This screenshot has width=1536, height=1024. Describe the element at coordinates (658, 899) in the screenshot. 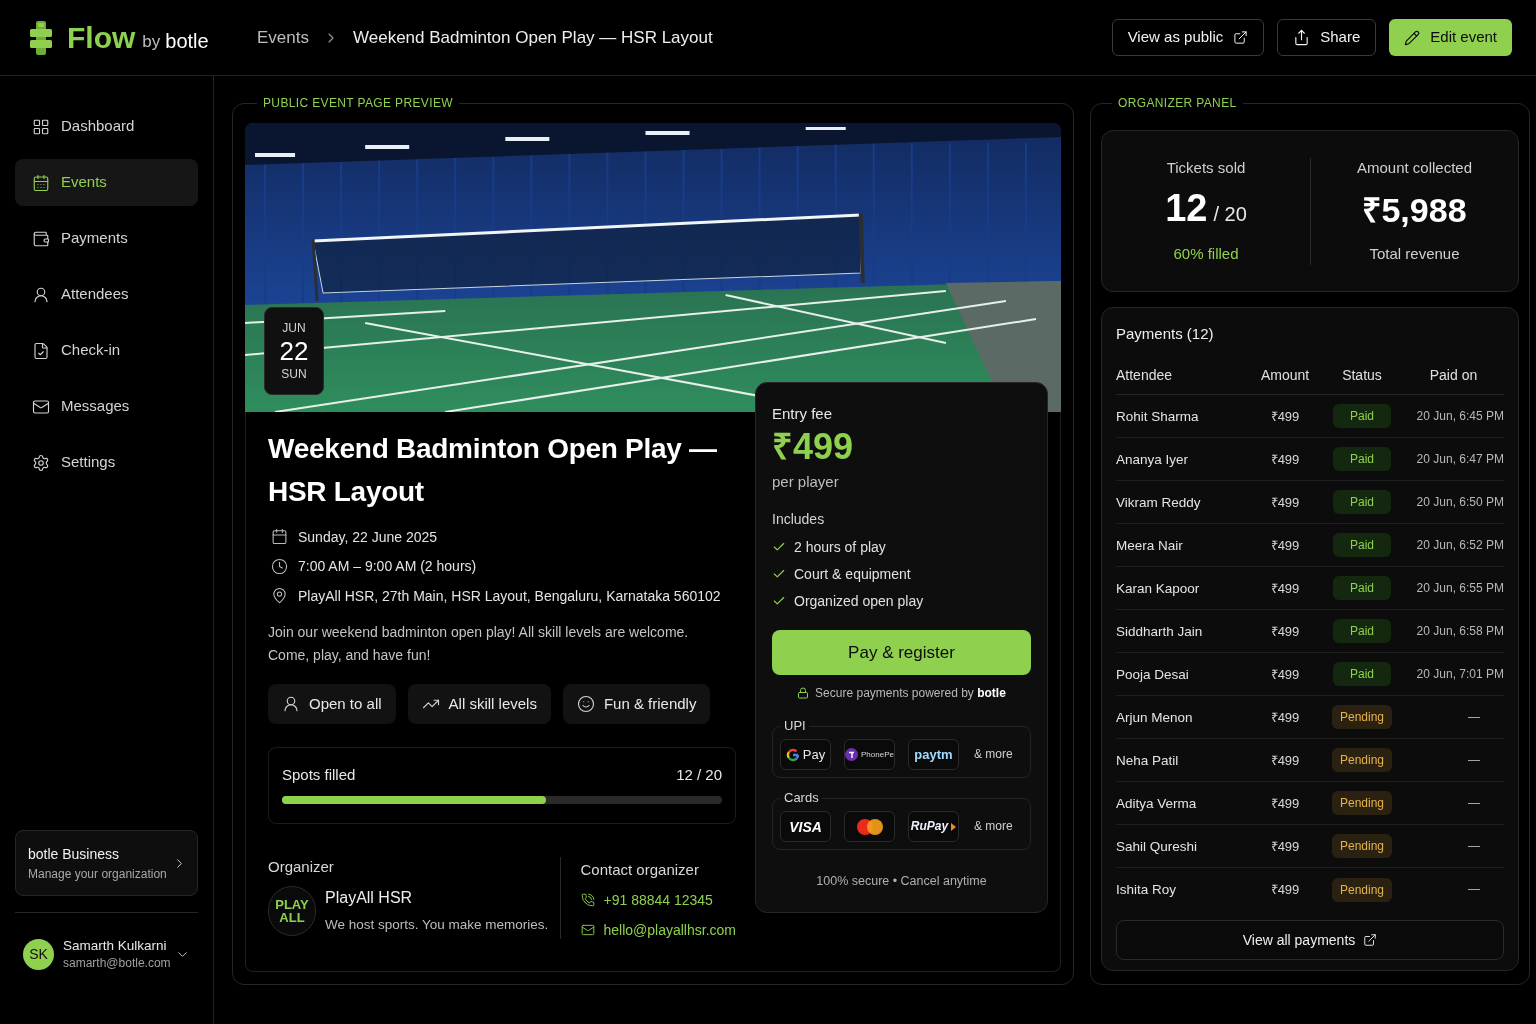

I see `phone-link: +91 88844 12345` at that location.